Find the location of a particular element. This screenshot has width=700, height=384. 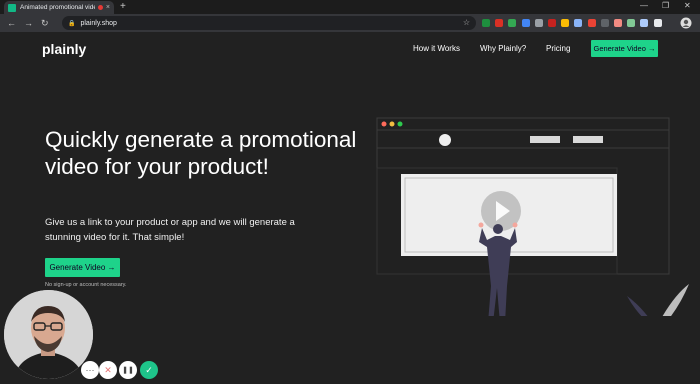

minimize-button: — is located at coordinates (644, 5).